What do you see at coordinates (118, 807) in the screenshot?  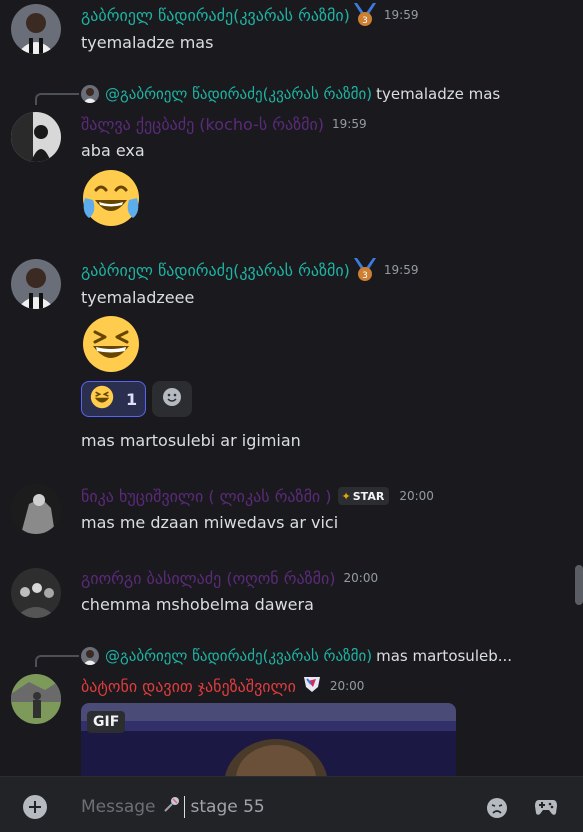 I see `input-placeholder: Message` at bounding box center [118, 807].